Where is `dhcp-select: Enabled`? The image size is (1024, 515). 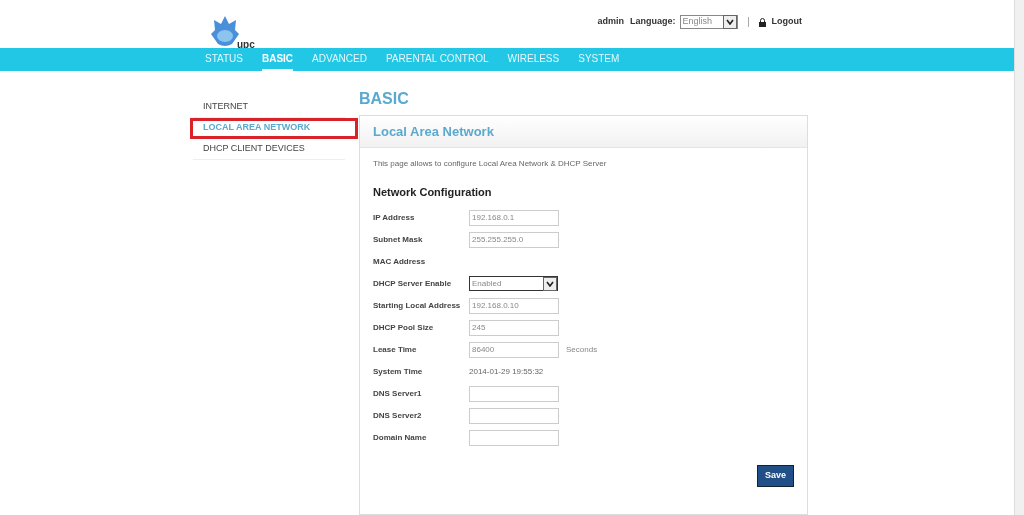
dhcp-select: Enabled is located at coordinates (513, 283).